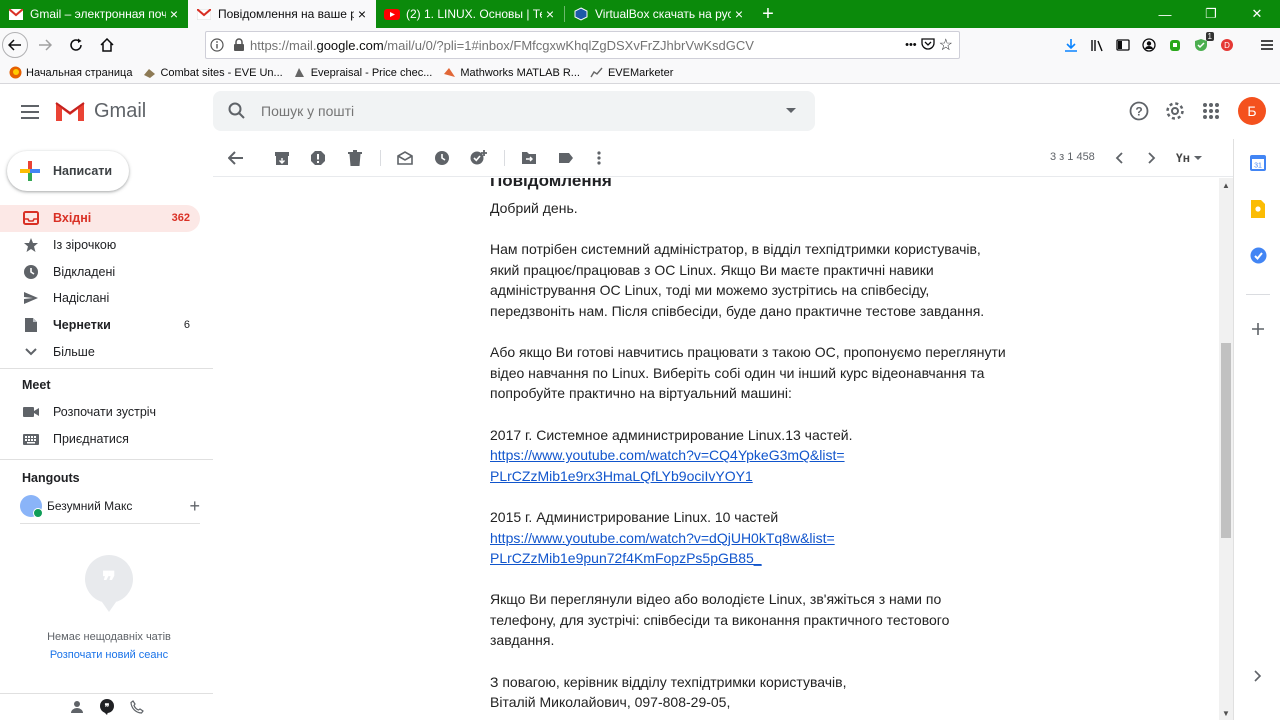  I want to click on signature-line: Віталій Миколайович, 097-808-29-05,, so click(610, 702).